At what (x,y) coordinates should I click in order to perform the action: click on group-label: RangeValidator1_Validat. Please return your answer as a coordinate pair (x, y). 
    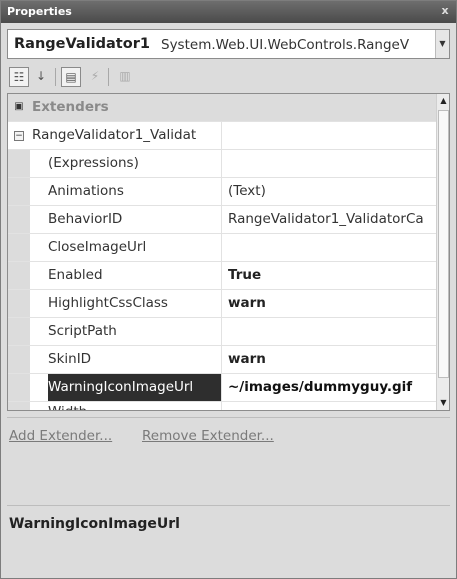
    Looking at the image, I should click on (127, 135).